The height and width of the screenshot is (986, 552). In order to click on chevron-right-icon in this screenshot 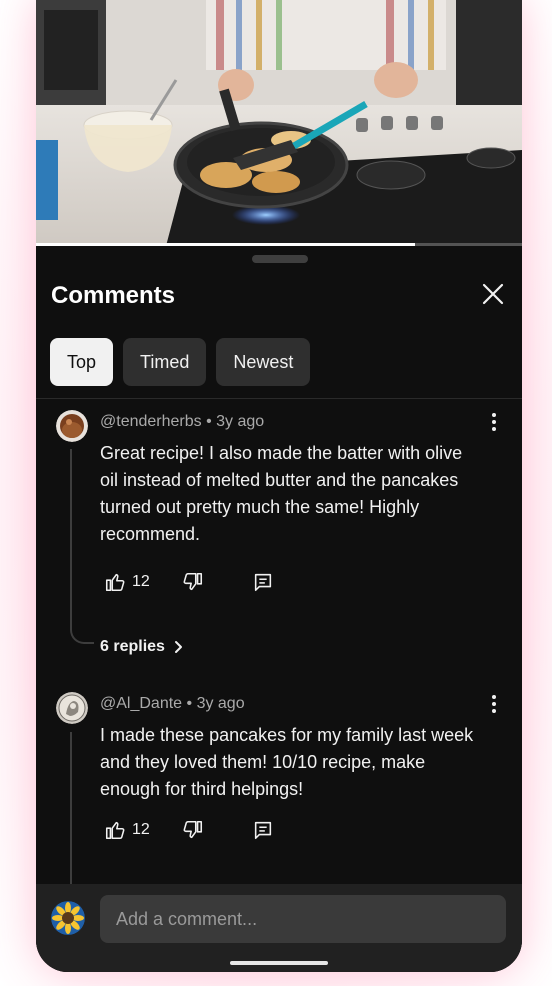, I will do `click(178, 647)`.